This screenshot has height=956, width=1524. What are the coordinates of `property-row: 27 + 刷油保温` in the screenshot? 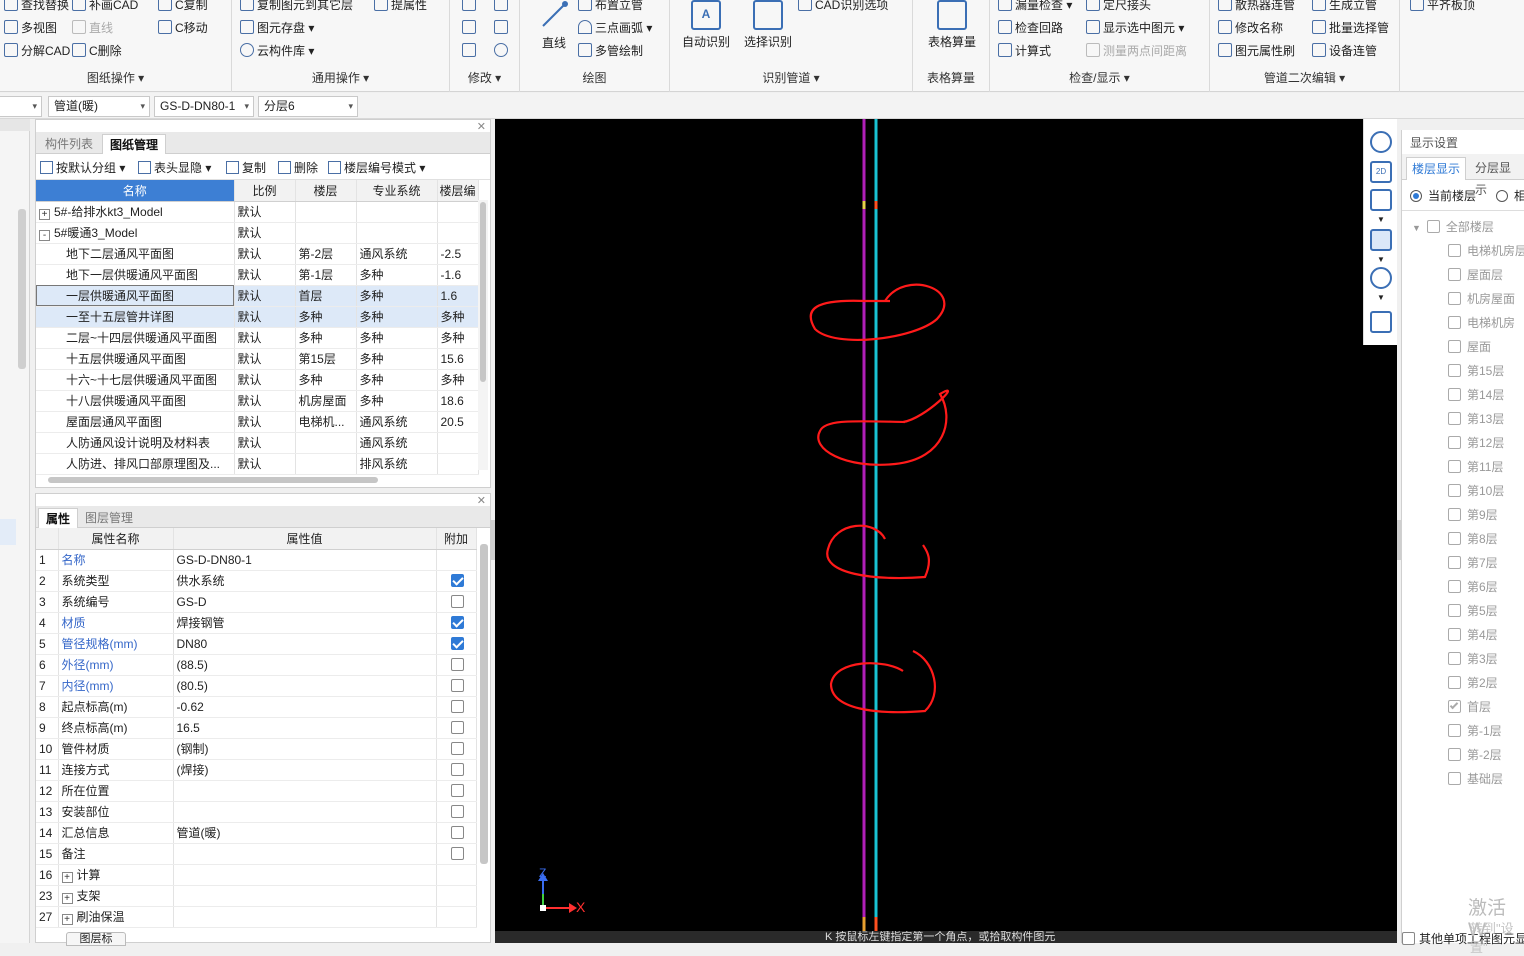 It's located at (256, 917).